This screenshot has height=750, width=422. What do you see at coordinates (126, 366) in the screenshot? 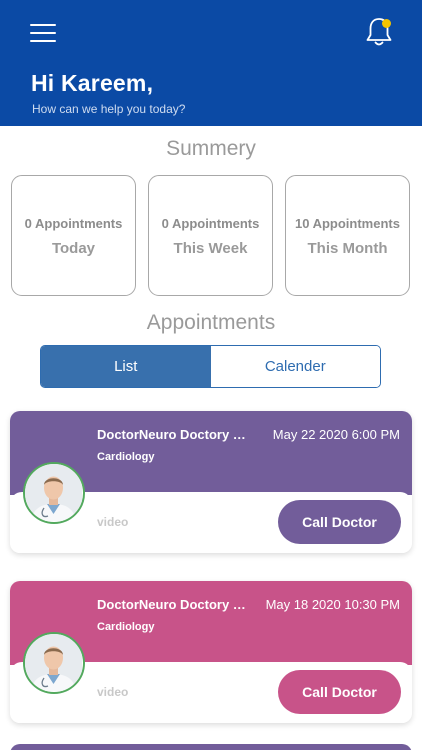
I see `tab-list: List` at bounding box center [126, 366].